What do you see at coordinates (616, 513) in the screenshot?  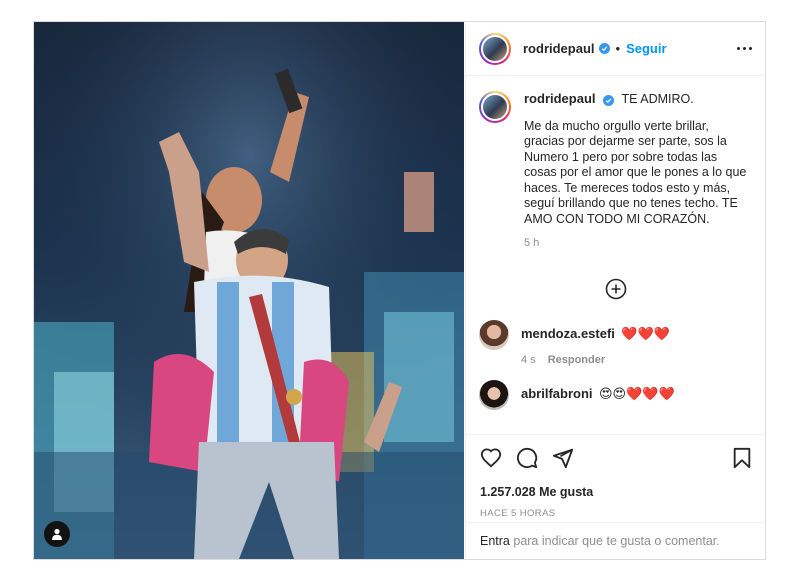 I see `post-timestamp: HACE 5 HORAS` at bounding box center [616, 513].